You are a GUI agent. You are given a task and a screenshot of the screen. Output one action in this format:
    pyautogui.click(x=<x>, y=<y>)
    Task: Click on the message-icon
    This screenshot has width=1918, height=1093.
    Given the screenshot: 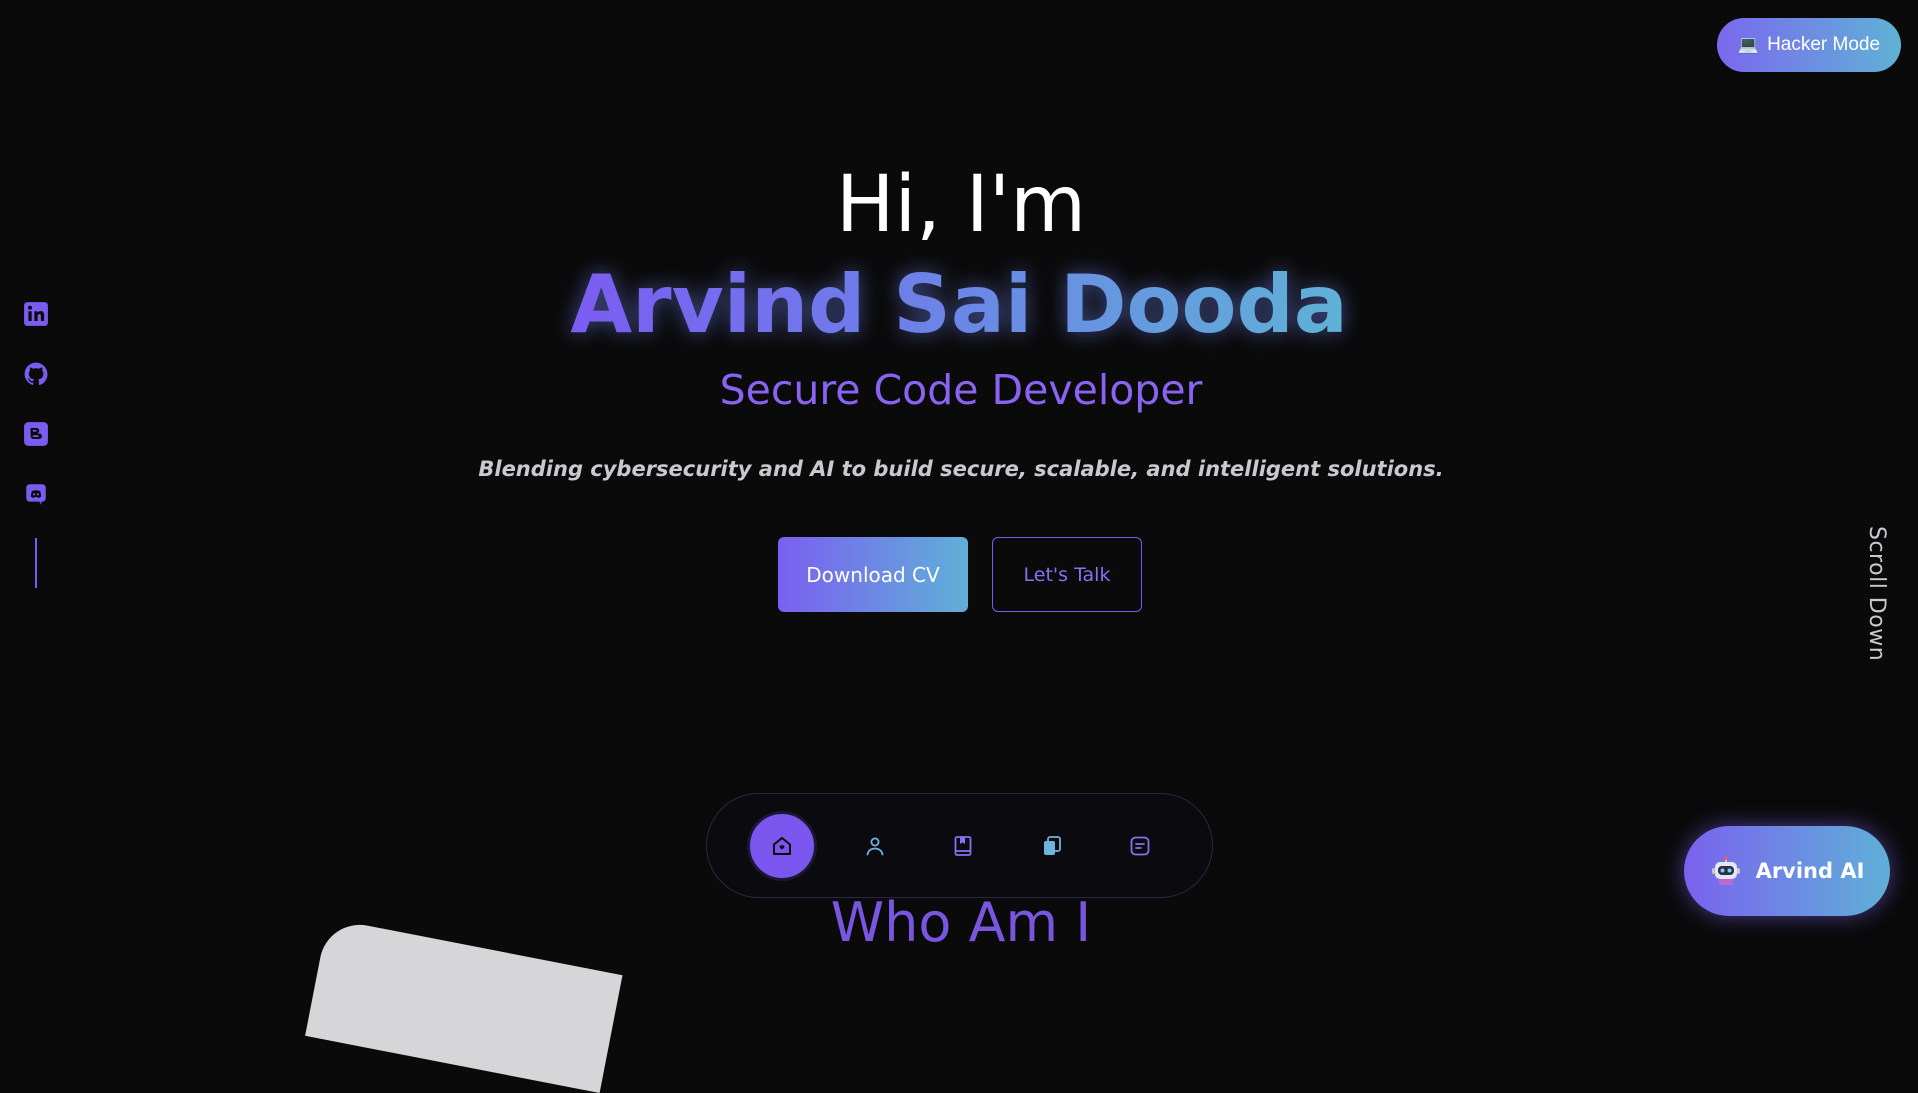 What is the action you would take?
    pyautogui.click(x=1140, y=845)
    